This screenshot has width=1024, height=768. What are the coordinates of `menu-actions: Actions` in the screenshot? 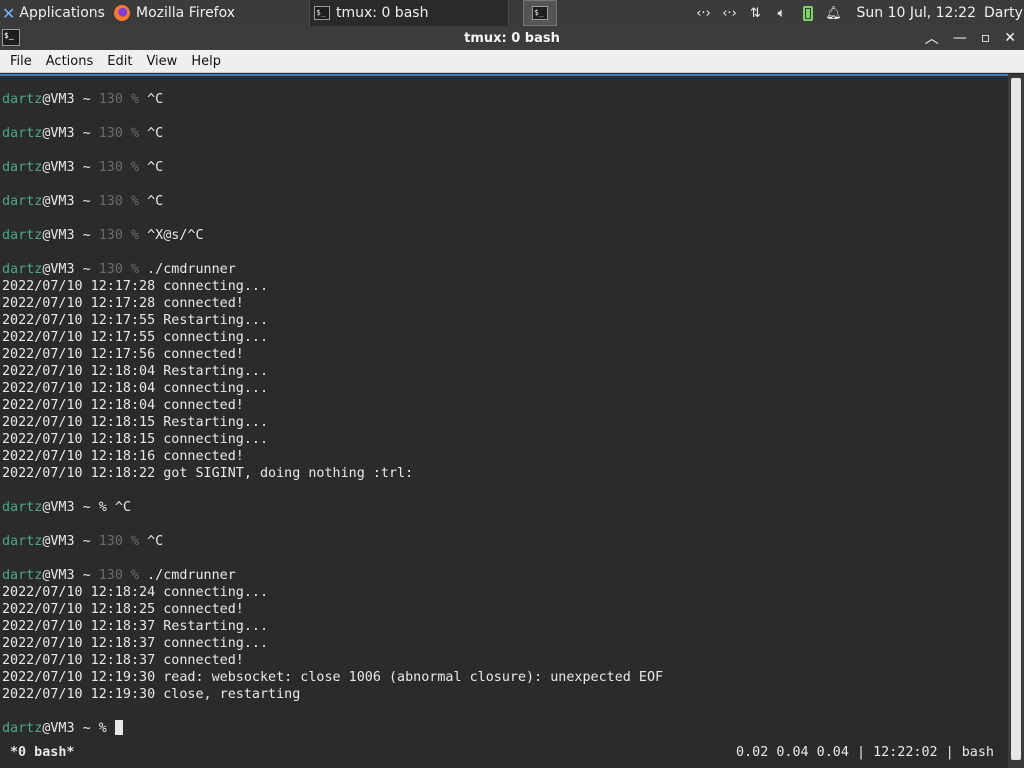 It's located at (70, 61).